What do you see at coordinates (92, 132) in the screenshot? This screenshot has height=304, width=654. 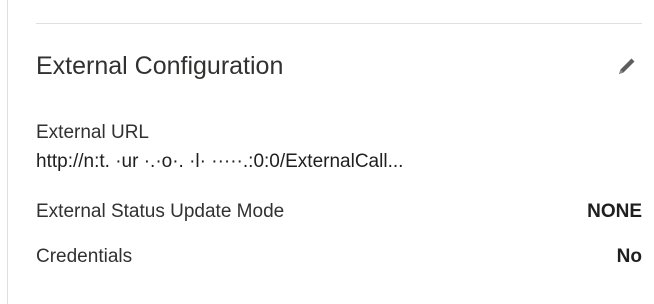 I see `external-url-label: External URL` at bounding box center [92, 132].